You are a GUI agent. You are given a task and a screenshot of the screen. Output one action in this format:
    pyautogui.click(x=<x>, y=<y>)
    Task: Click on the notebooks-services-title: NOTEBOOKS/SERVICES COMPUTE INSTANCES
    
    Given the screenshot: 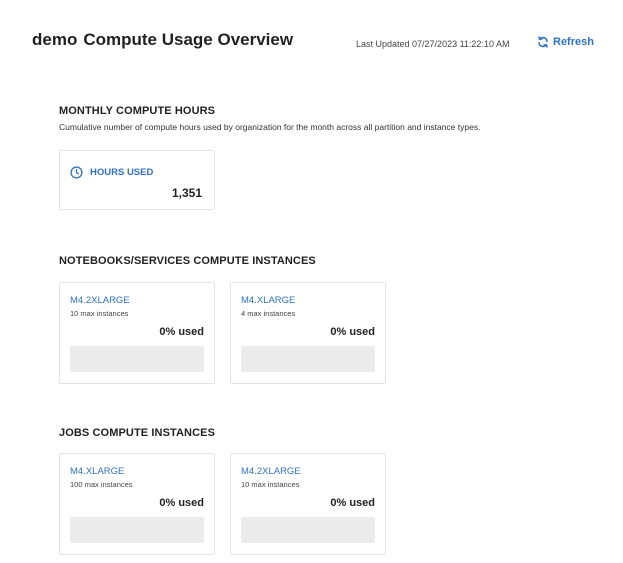 What is the action you would take?
    pyautogui.click(x=187, y=261)
    